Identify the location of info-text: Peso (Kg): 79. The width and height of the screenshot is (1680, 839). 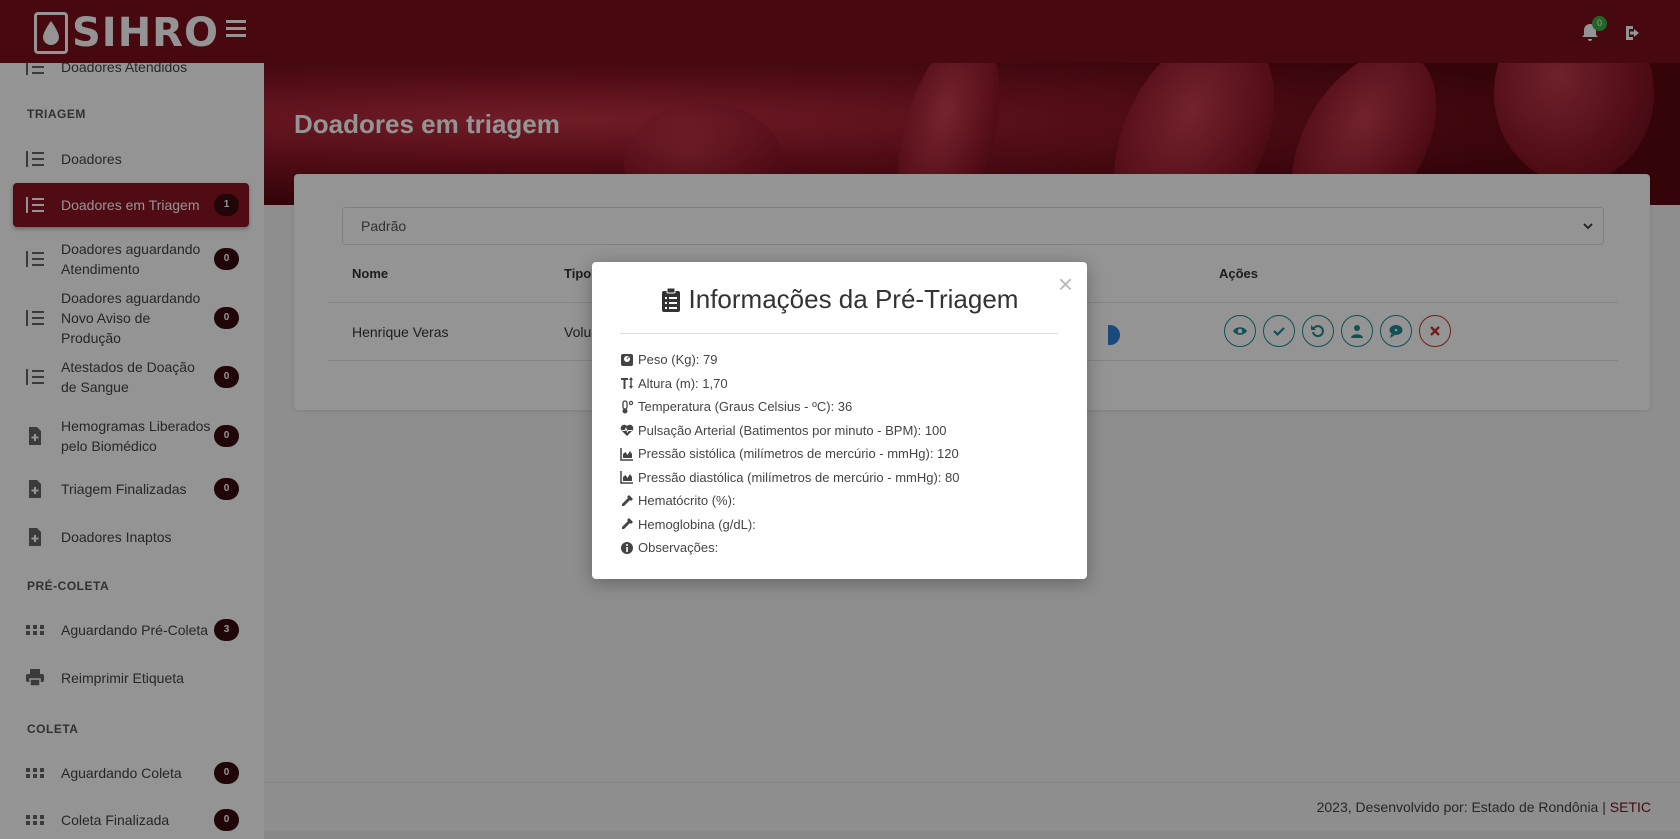
(678, 360).